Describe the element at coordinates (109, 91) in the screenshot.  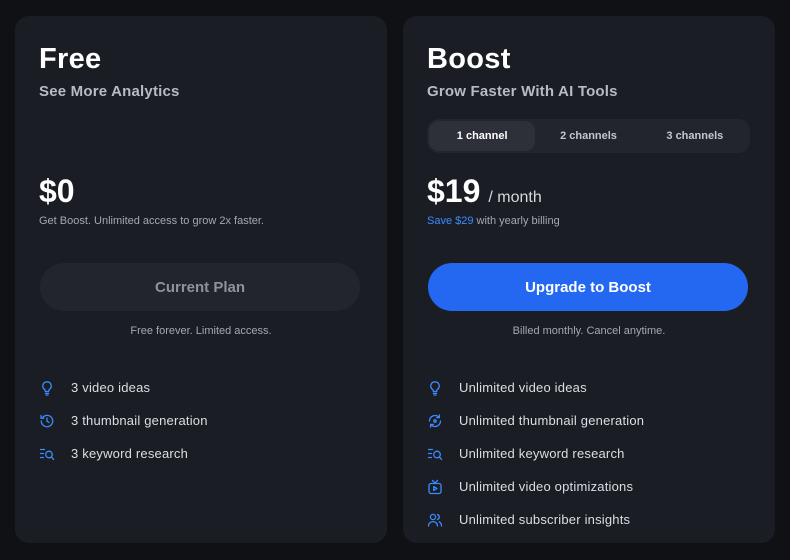
I see `free-plan-subtitle: See More Analytics` at that location.